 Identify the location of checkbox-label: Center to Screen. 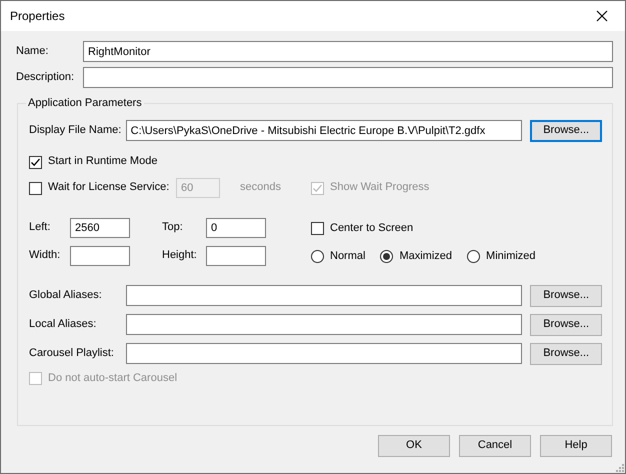
(372, 229).